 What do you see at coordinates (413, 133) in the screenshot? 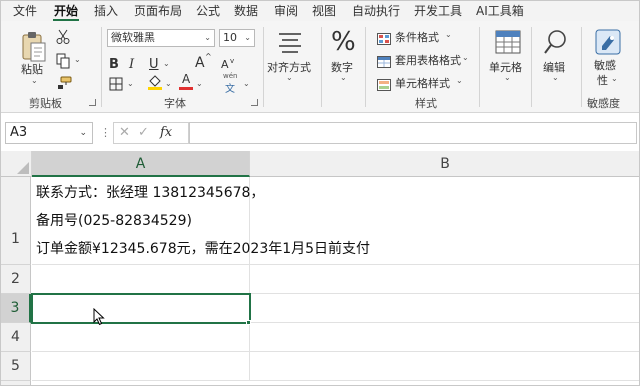
I see `formula-input` at bounding box center [413, 133].